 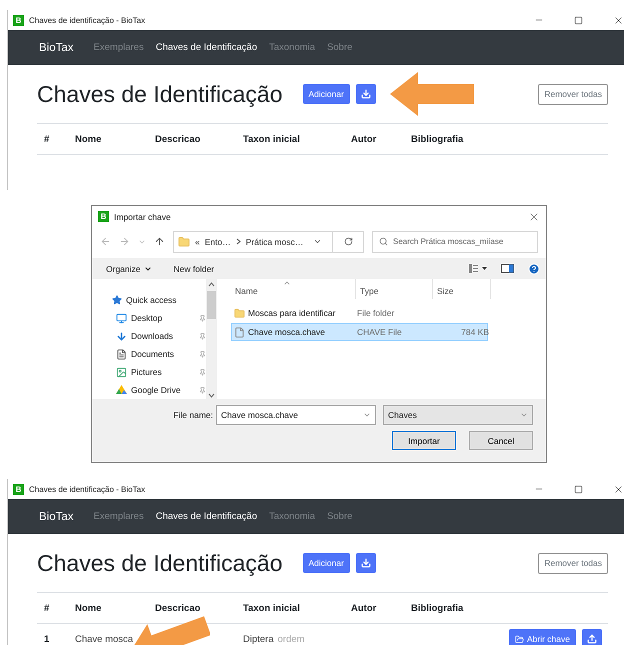 What do you see at coordinates (462, 289) in the screenshot?
I see `column-header: Size` at bounding box center [462, 289].